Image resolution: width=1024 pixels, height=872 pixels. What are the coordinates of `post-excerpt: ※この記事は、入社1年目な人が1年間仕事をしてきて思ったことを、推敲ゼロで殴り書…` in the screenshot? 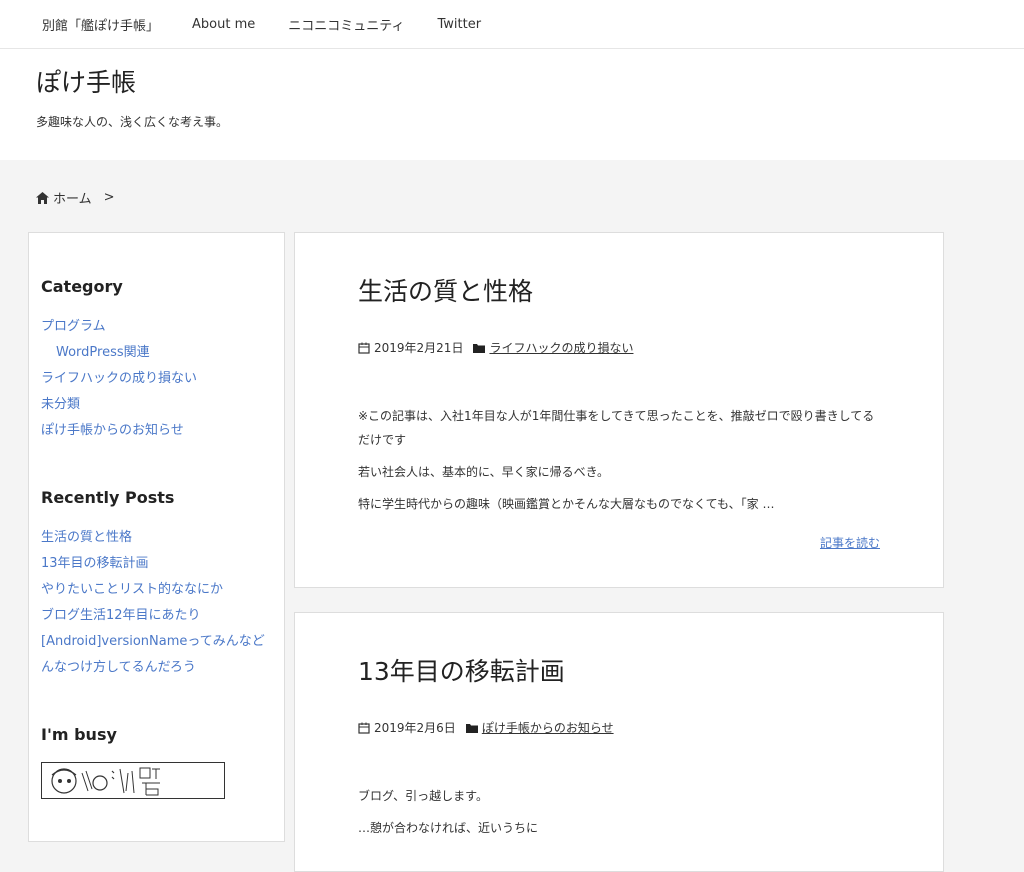 It's located at (619, 460).